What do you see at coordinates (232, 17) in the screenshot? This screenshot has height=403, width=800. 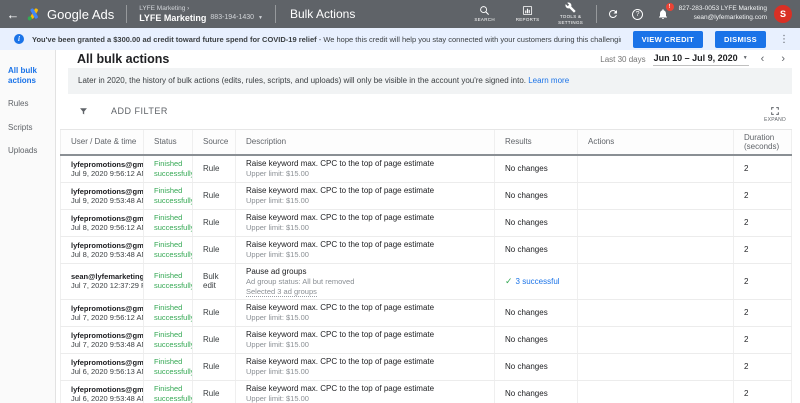 I see `account-id: 883-194-1430` at bounding box center [232, 17].